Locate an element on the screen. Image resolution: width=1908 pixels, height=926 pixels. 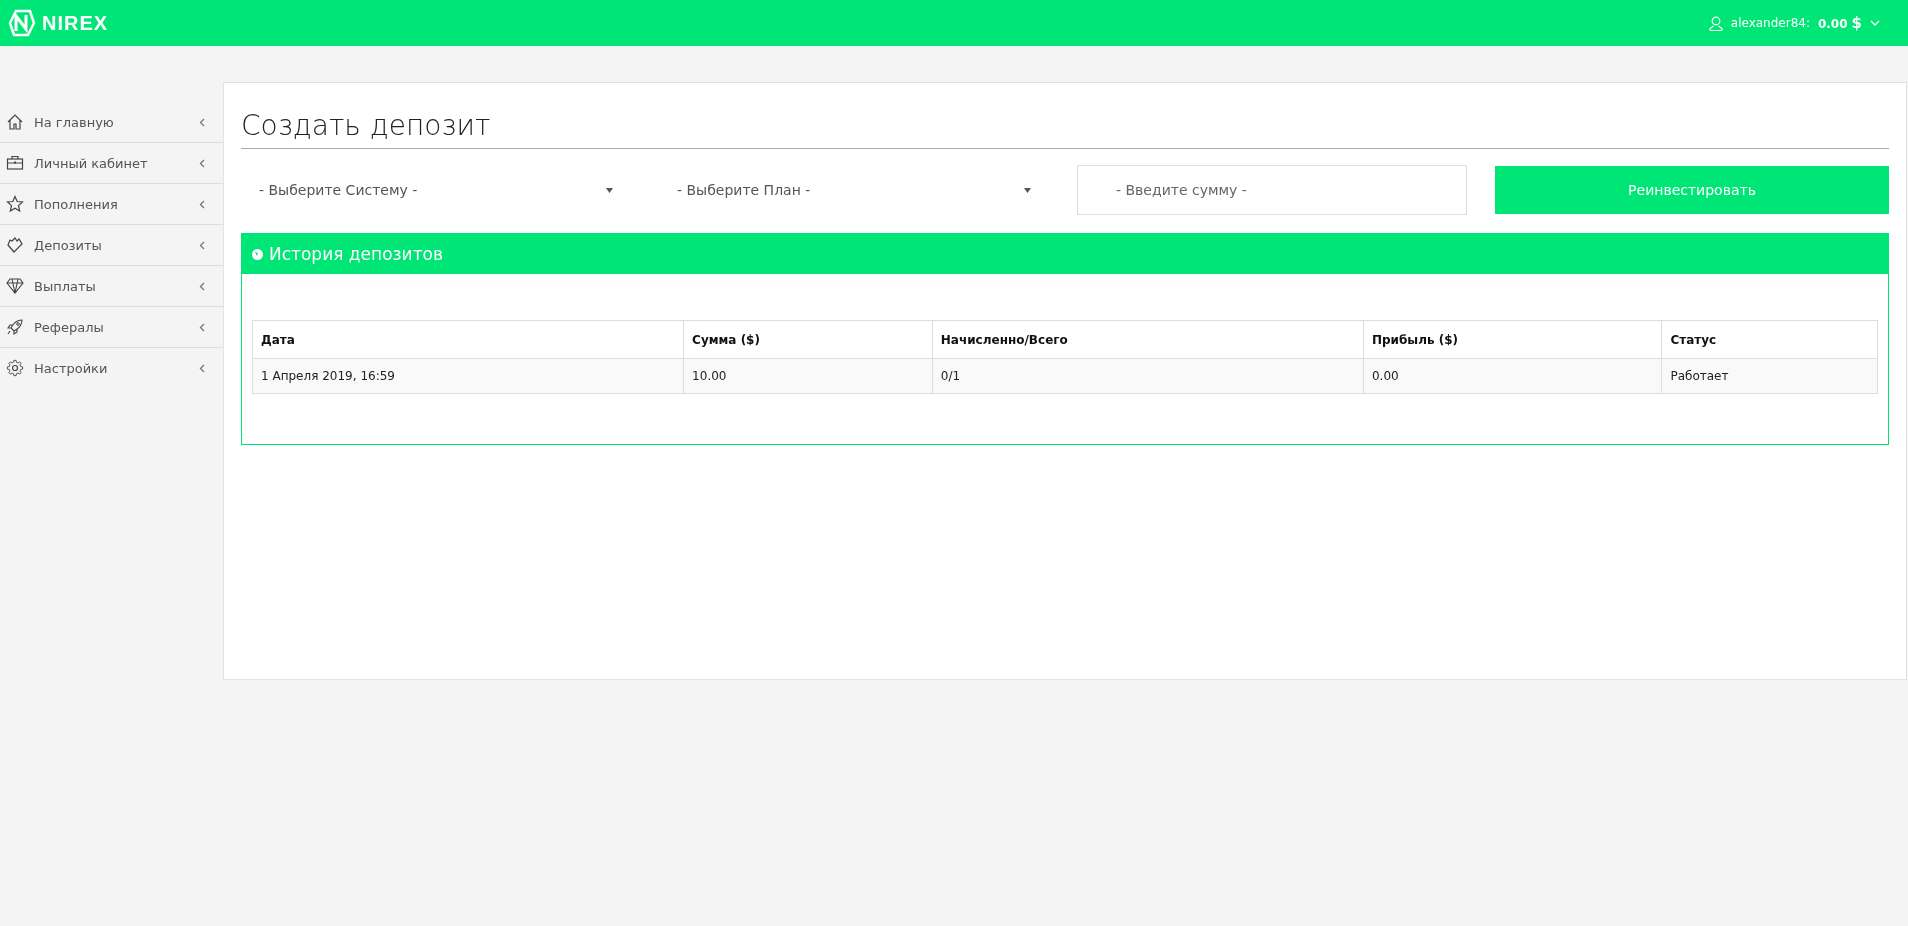
balance: 0.00 $ is located at coordinates (1839, 23).